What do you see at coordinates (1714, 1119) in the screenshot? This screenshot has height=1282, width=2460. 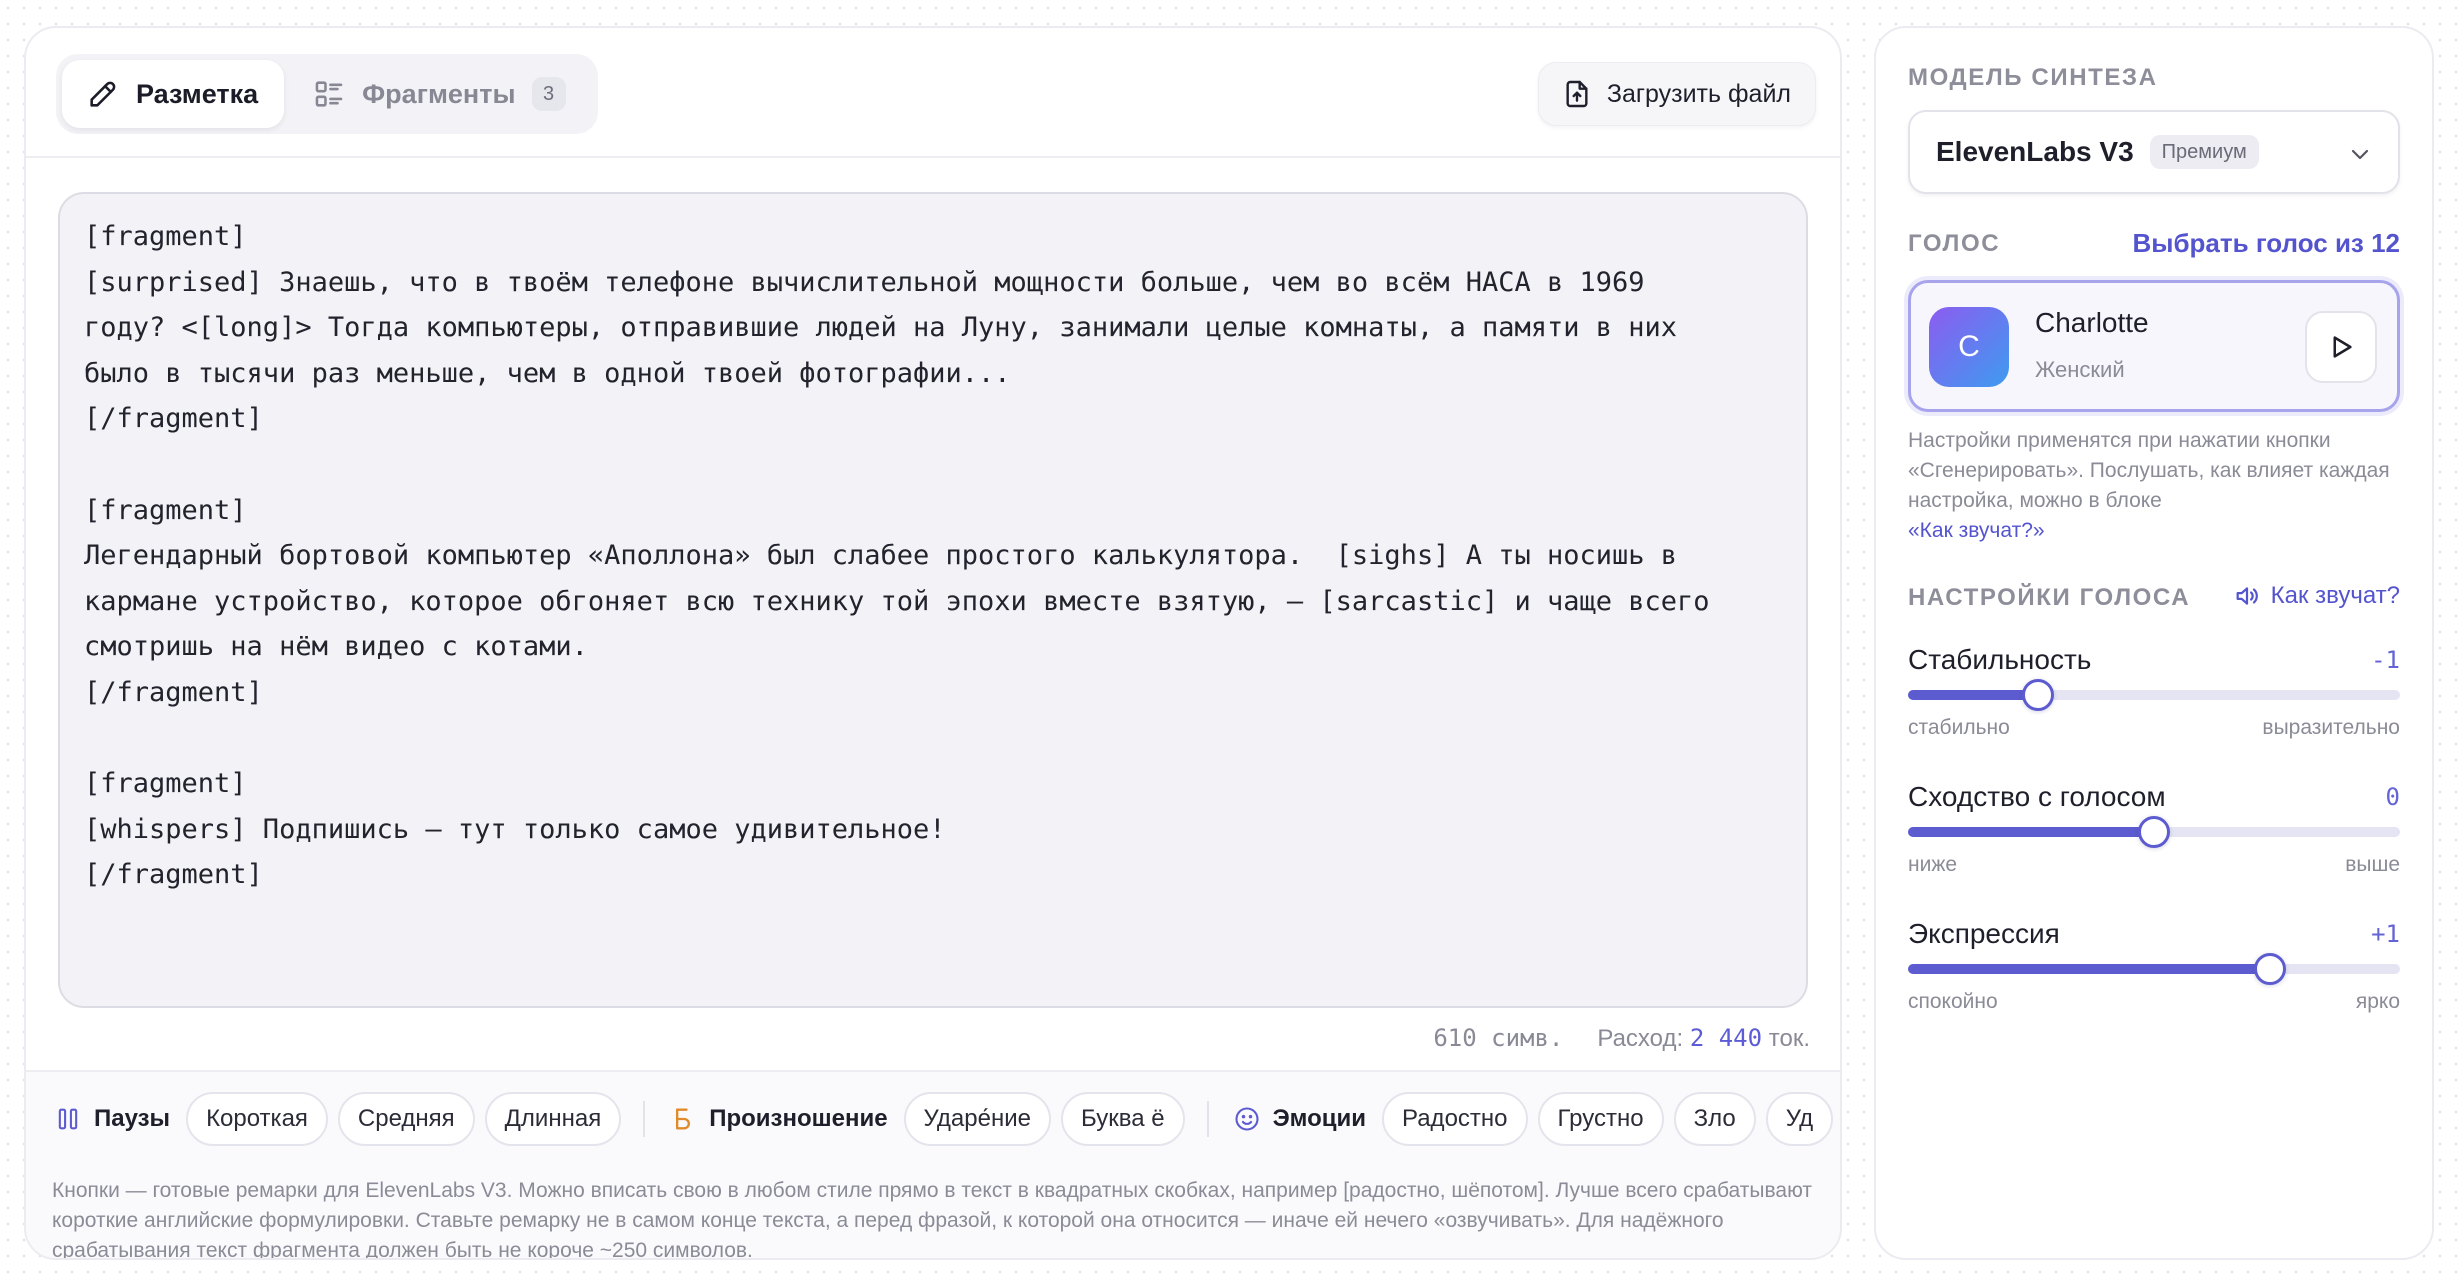 I see `chip-emotion-angry: Зло` at bounding box center [1714, 1119].